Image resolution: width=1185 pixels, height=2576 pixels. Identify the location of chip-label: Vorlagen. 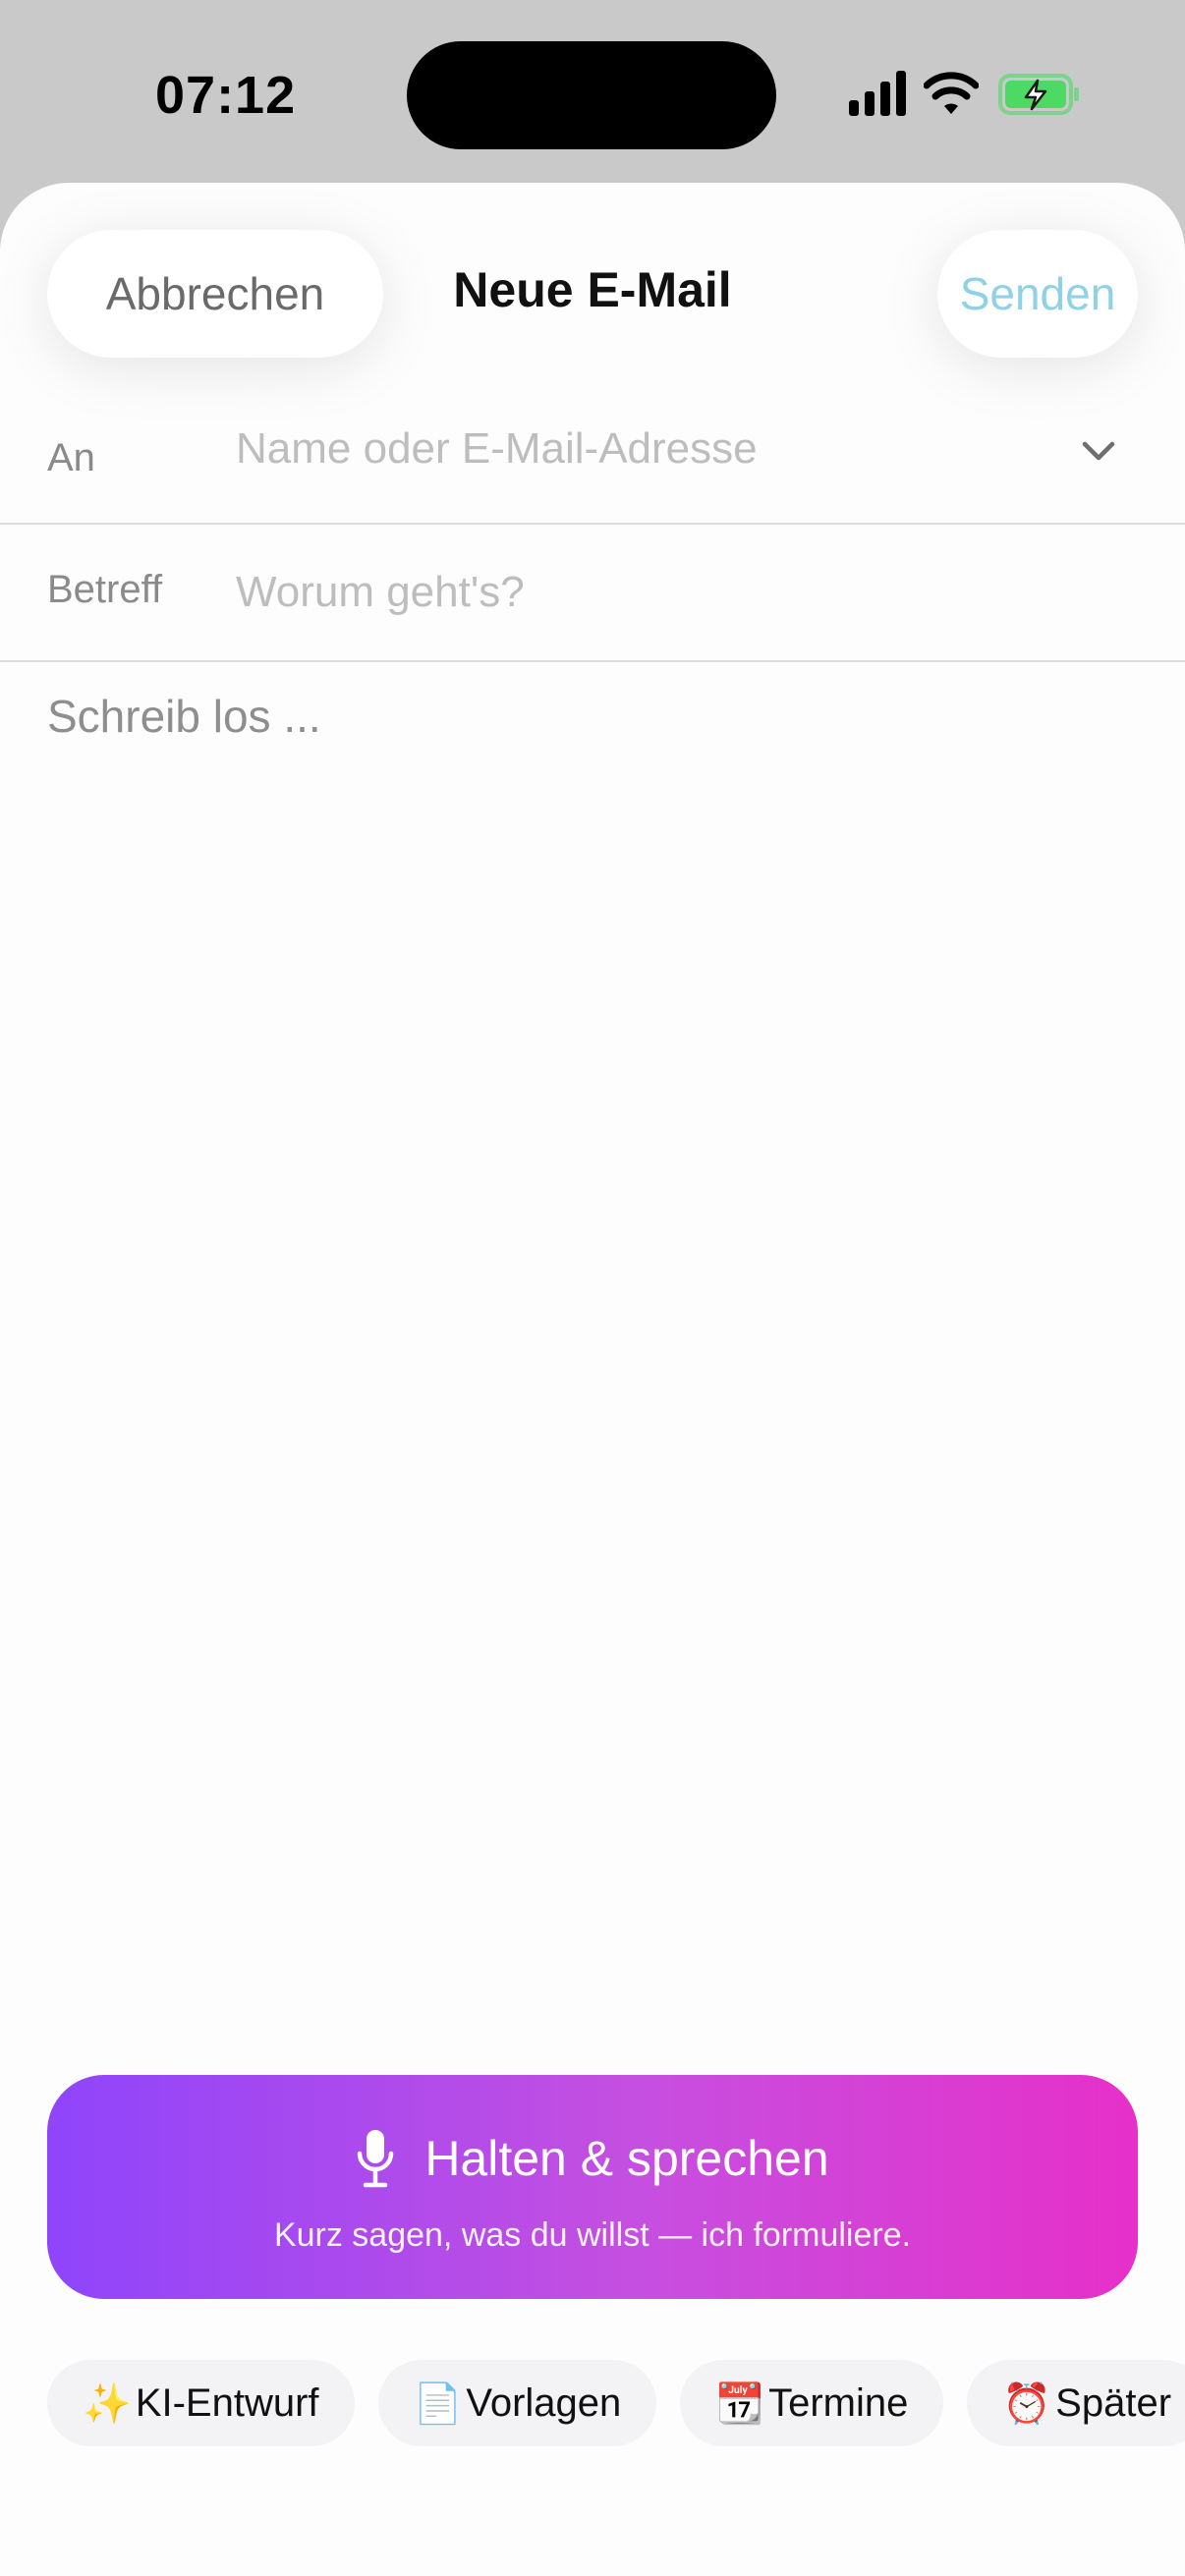
(544, 2402).